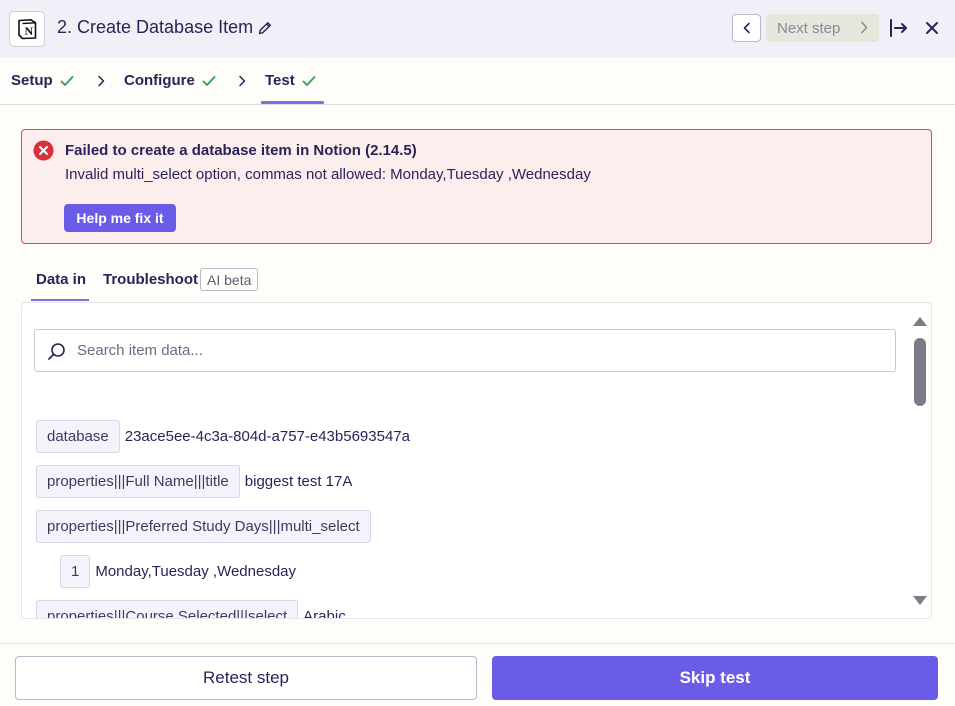 This screenshot has width=955, height=706. What do you see at coordinates (120, 218) in the screenshot?
I see `help-me-fix-button: Help me fix it` at bounding box center [120, 218].